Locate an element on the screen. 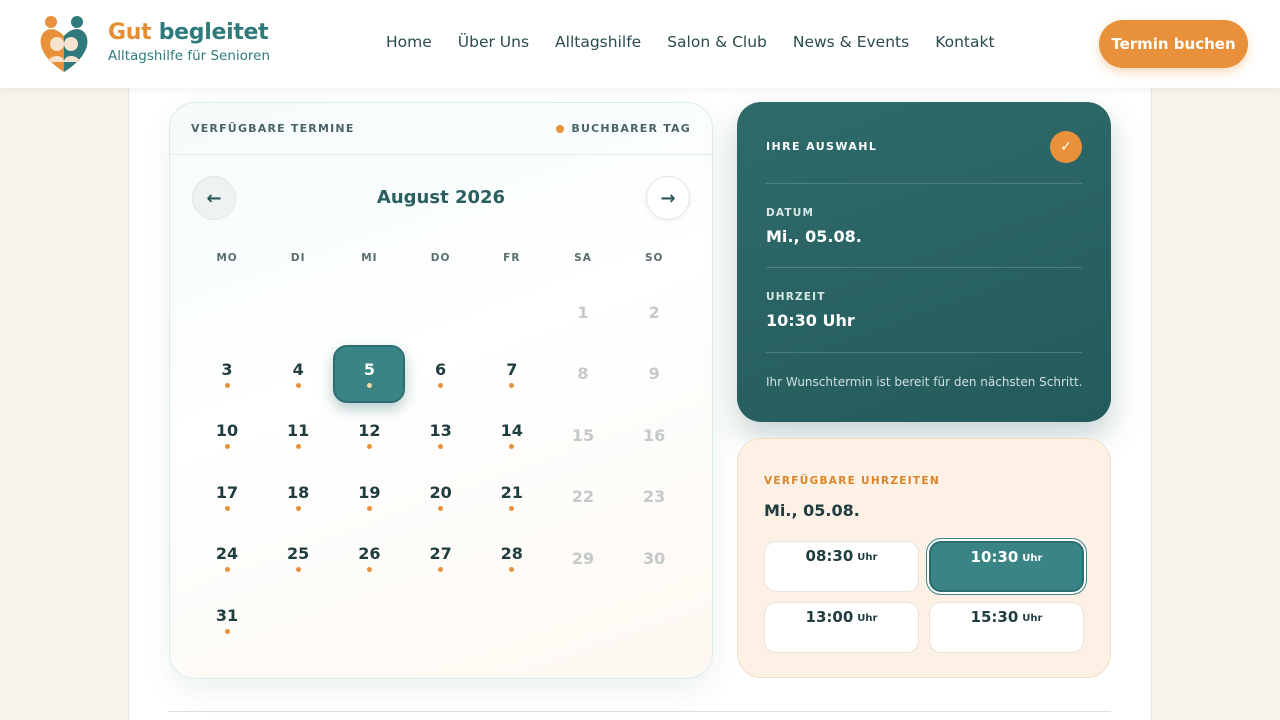  nav-salon-club: Salon & Club is located at coordinates (717, 42).